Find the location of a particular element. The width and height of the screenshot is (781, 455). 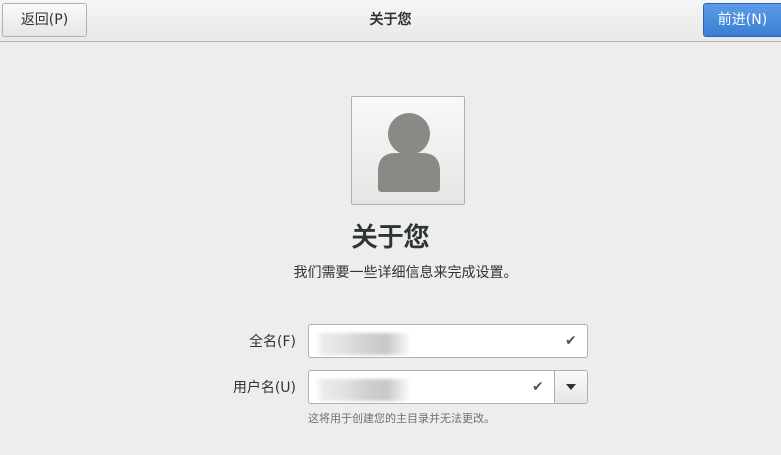

next-button: 前进(N) is located at coordinates (742, 20).